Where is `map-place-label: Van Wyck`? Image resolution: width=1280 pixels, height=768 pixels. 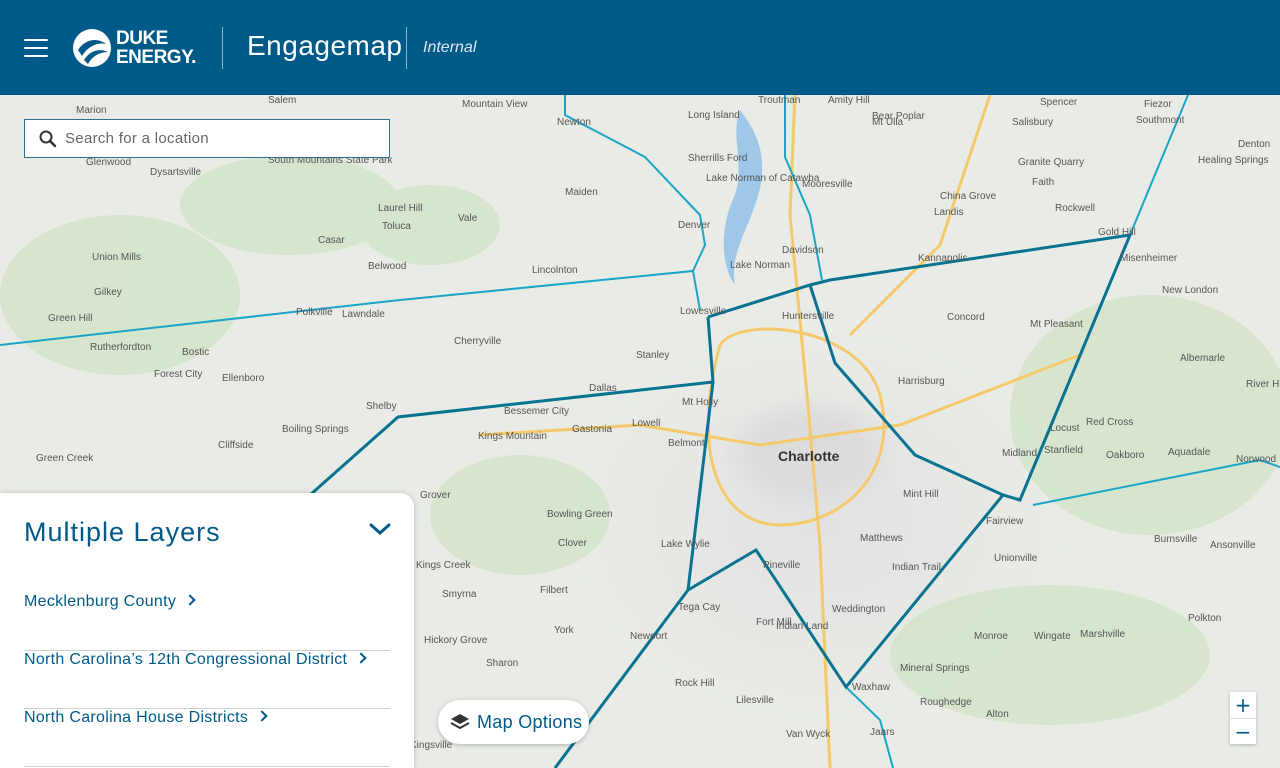 map-place-label: Van Wyck is located at coordinates (808, 734).